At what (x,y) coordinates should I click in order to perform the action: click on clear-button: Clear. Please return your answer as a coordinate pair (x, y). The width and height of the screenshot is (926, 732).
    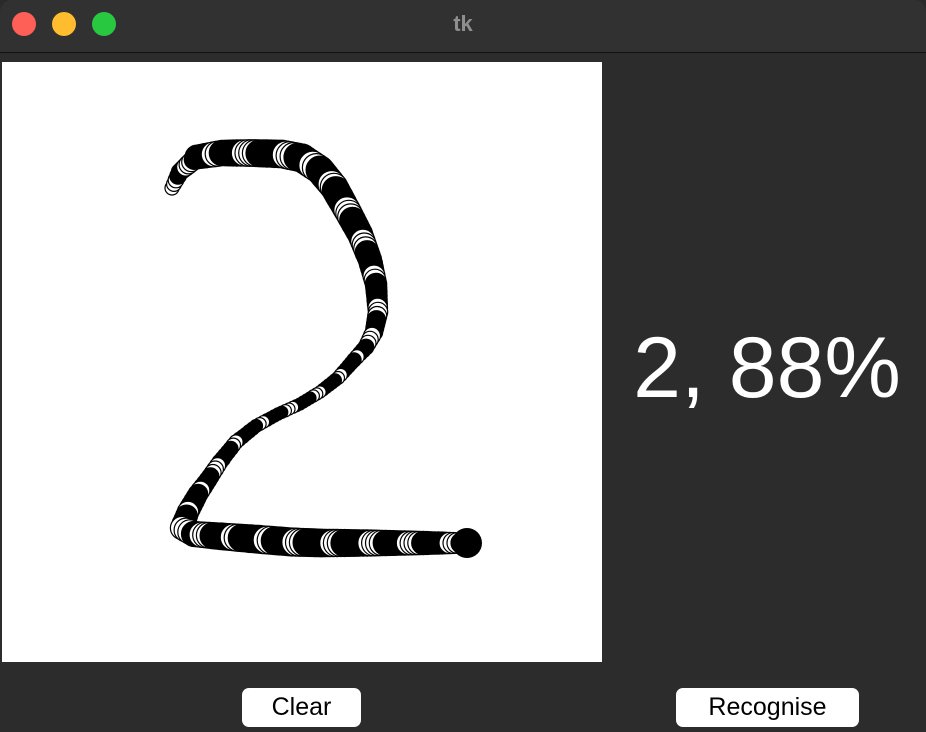
    Looking at the image, I should click on (301, 707).